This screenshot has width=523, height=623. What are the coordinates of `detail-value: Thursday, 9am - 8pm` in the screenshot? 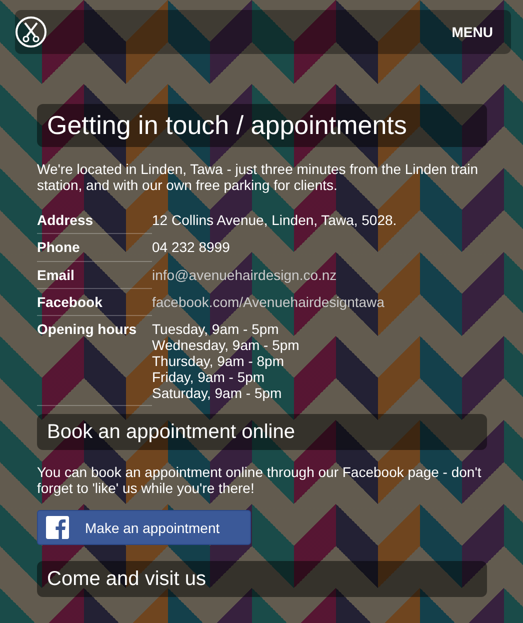 It's located at (218, 361).